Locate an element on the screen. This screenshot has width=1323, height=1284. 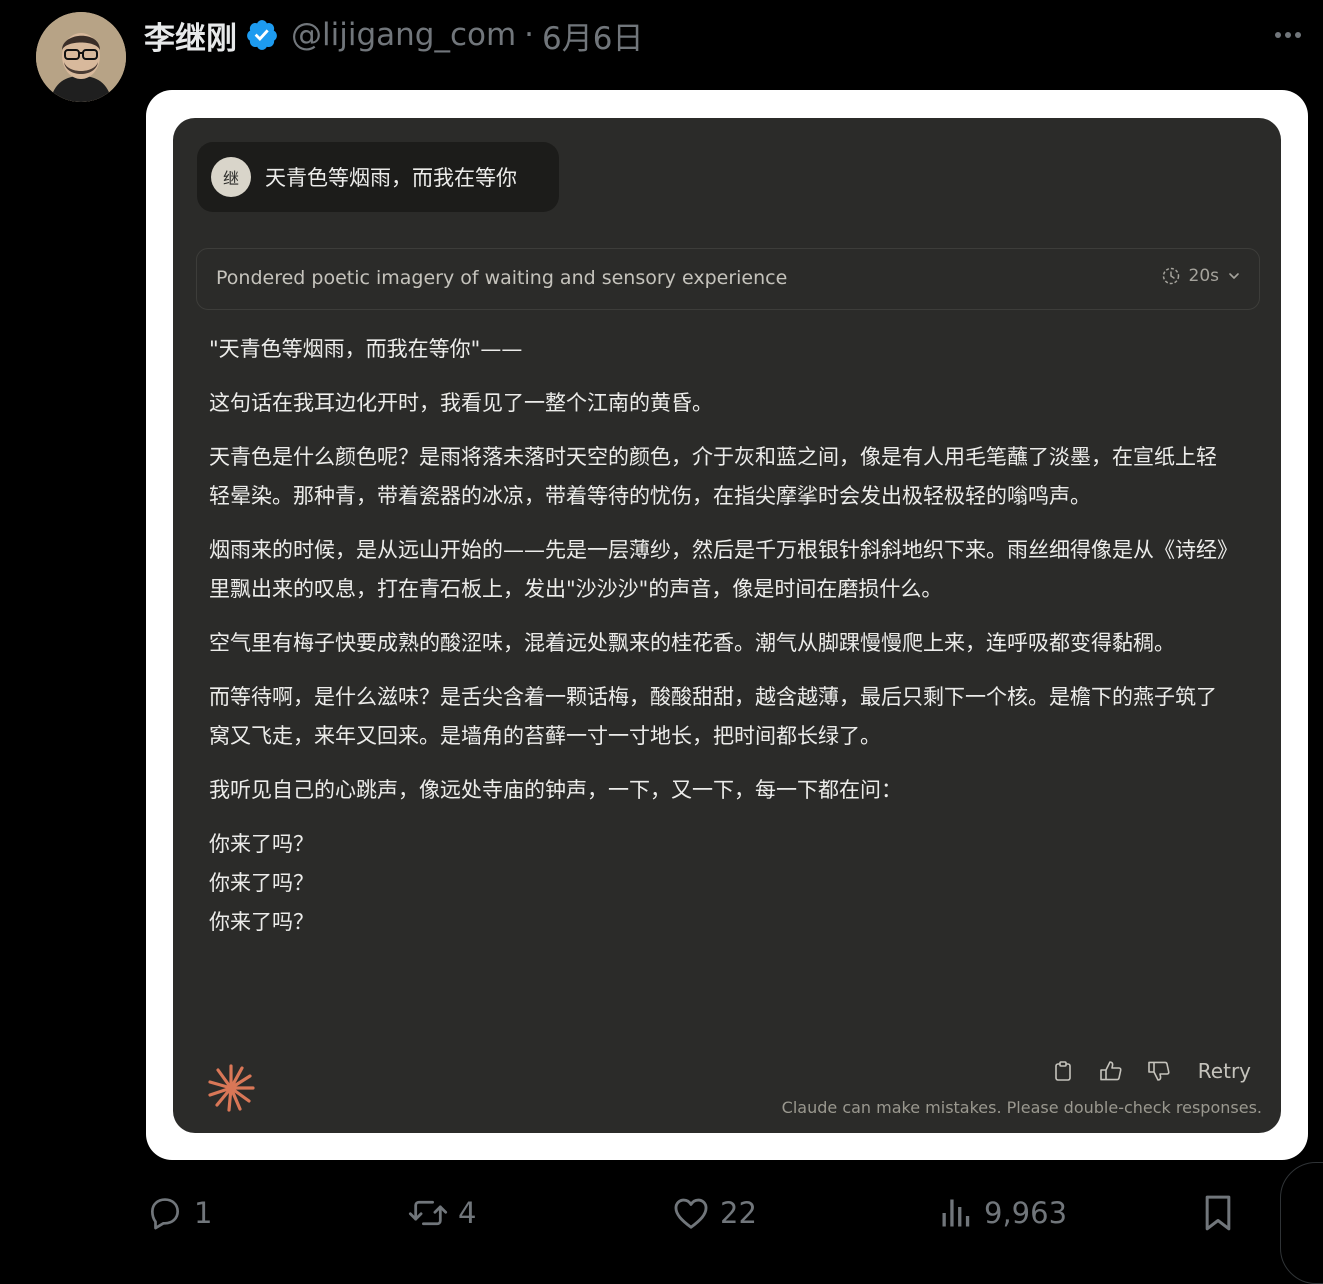
thumbs-up-icon is located at coordinates (1111, 1071).